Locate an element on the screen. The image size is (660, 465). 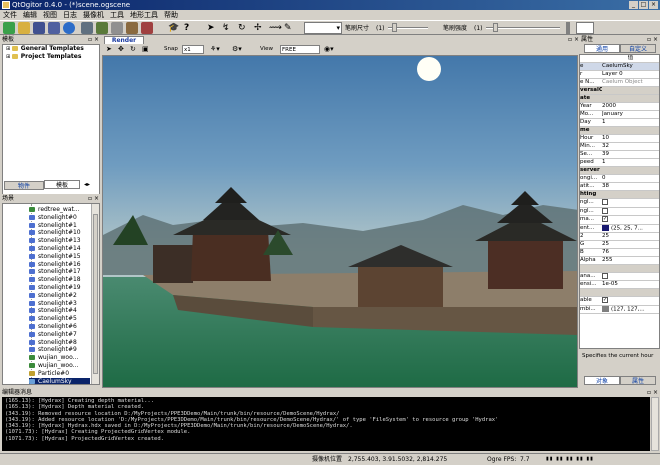
brush-color-box is located at coordinates (585, 28).